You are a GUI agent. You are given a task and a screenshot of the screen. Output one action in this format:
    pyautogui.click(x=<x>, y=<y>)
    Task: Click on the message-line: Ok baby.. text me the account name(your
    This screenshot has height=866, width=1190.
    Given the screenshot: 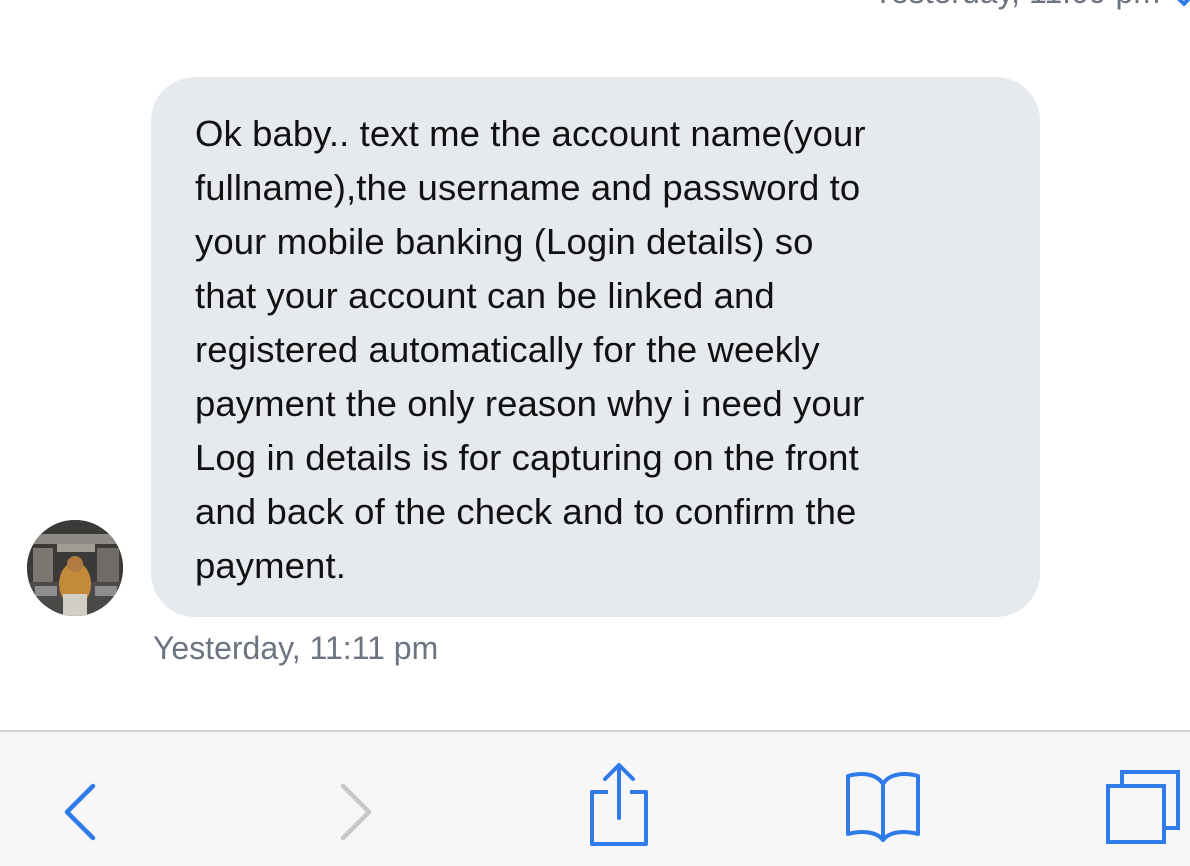 What is the action you would take?
    pyautogui.click(x=530, y=133)
    